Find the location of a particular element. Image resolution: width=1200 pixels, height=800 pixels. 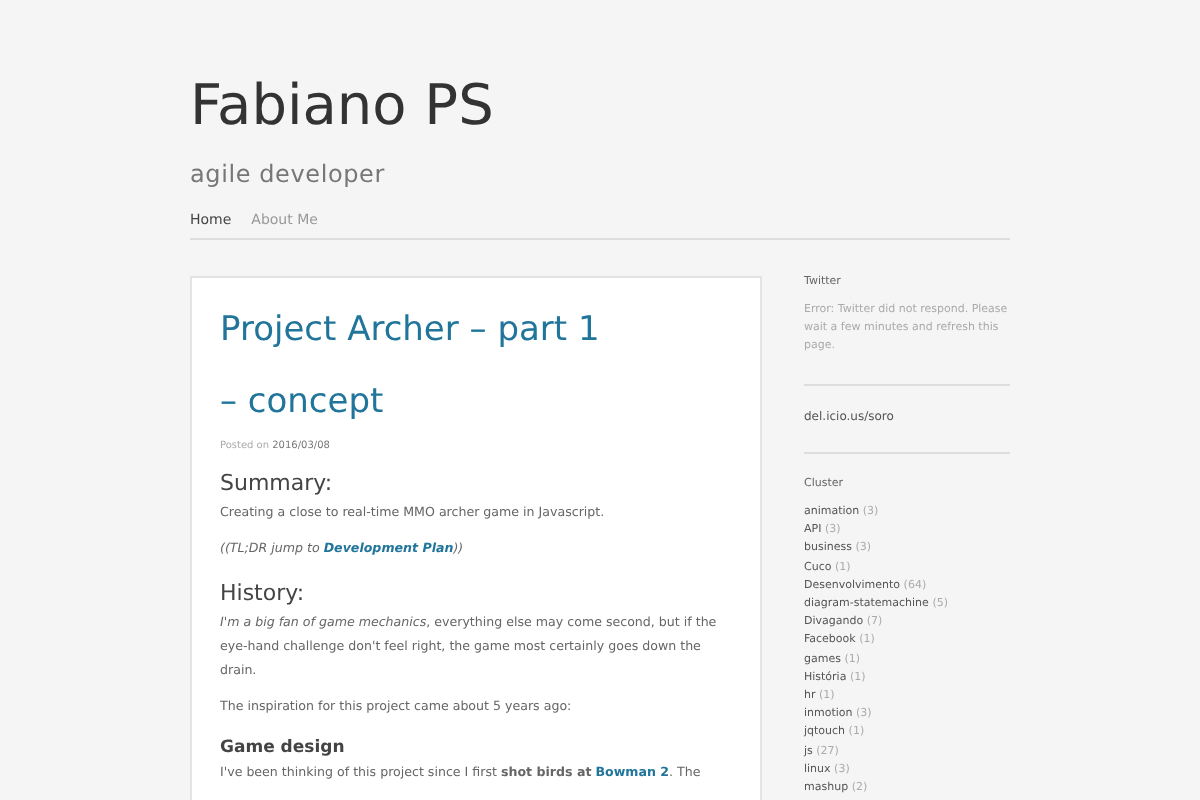

post-title: Project Archer – part 1 – concept is located at coordinates (410, 366).